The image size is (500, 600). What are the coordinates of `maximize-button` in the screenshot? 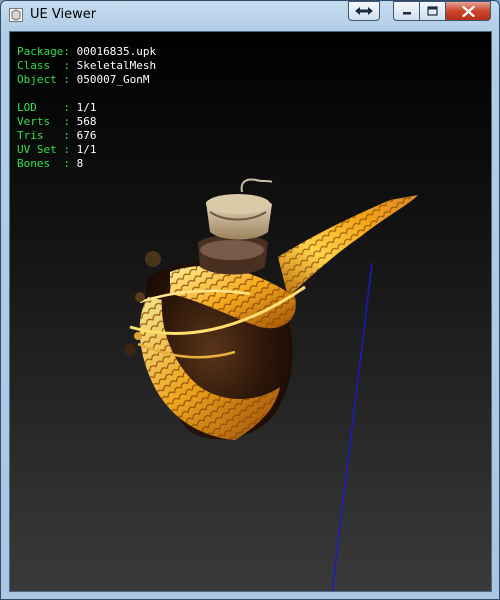 It's located at (432, 11).